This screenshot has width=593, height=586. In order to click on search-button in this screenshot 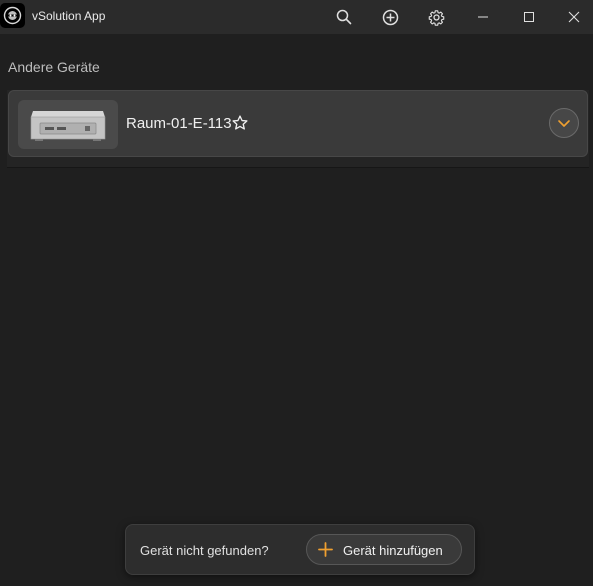, I will do `click(344, 17)`.